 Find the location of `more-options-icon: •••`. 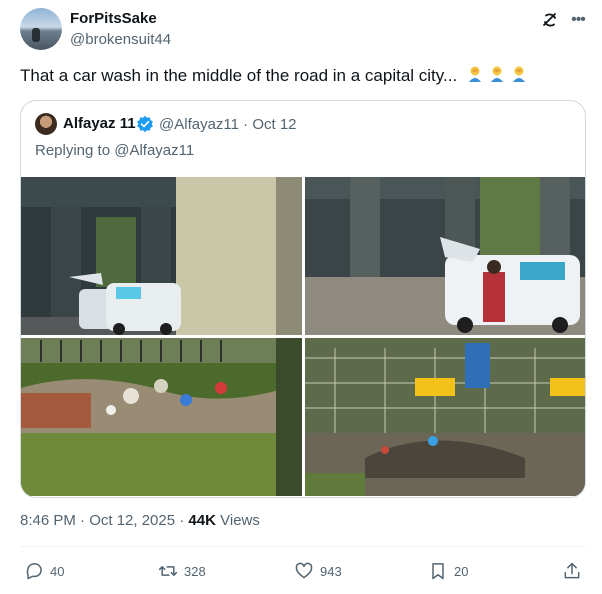

more-options-icon: ••• is located at coordinates (578, 20).